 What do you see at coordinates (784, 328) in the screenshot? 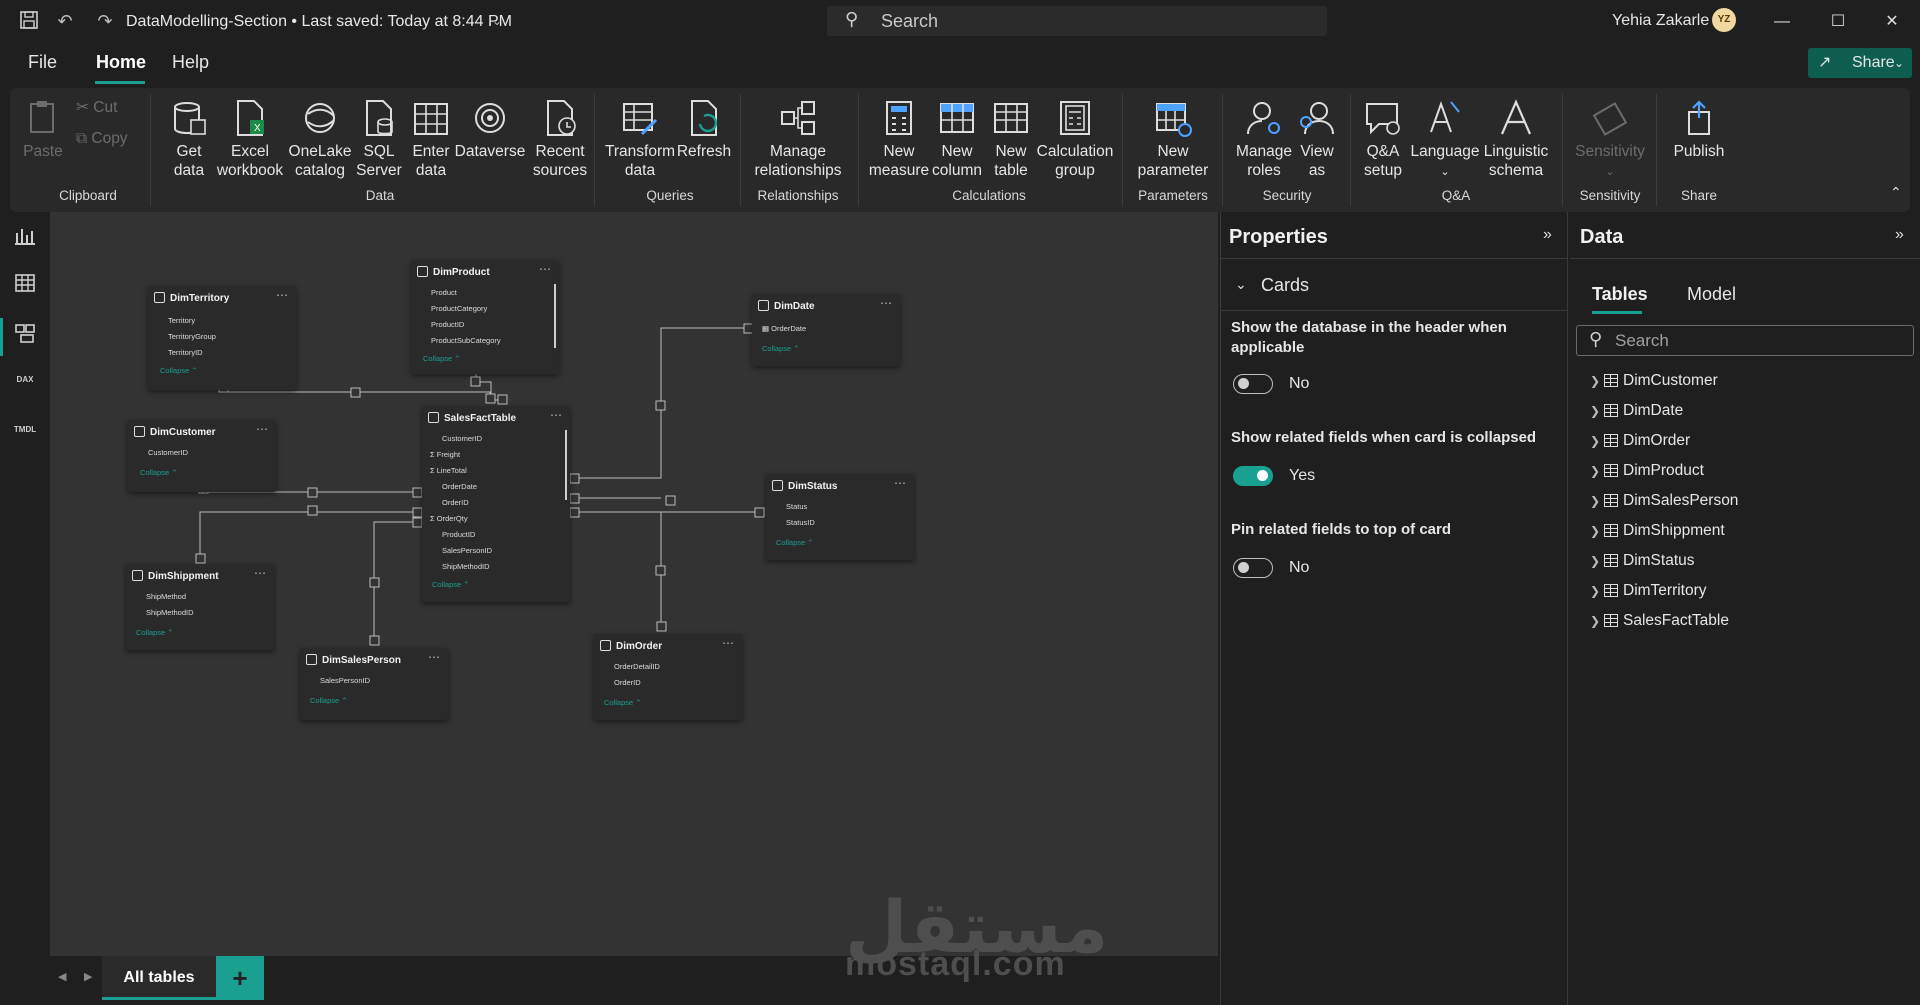
I see `field: ▦ OrderDate` at bounding box center [784, 328].